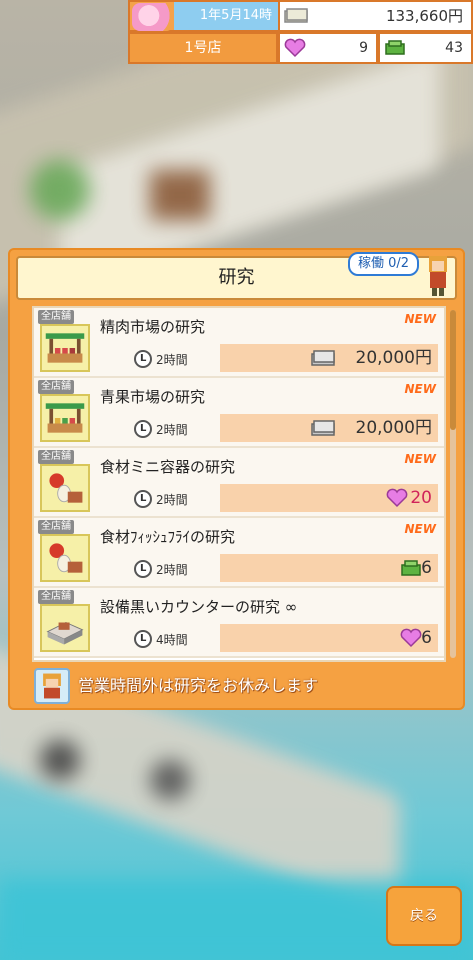  Describe the element at coordinates (239, 343) in the screenshot. I see `research-item: 全店舗 精肉市場の研究 NEW L 2時間 20,000円` at that location.